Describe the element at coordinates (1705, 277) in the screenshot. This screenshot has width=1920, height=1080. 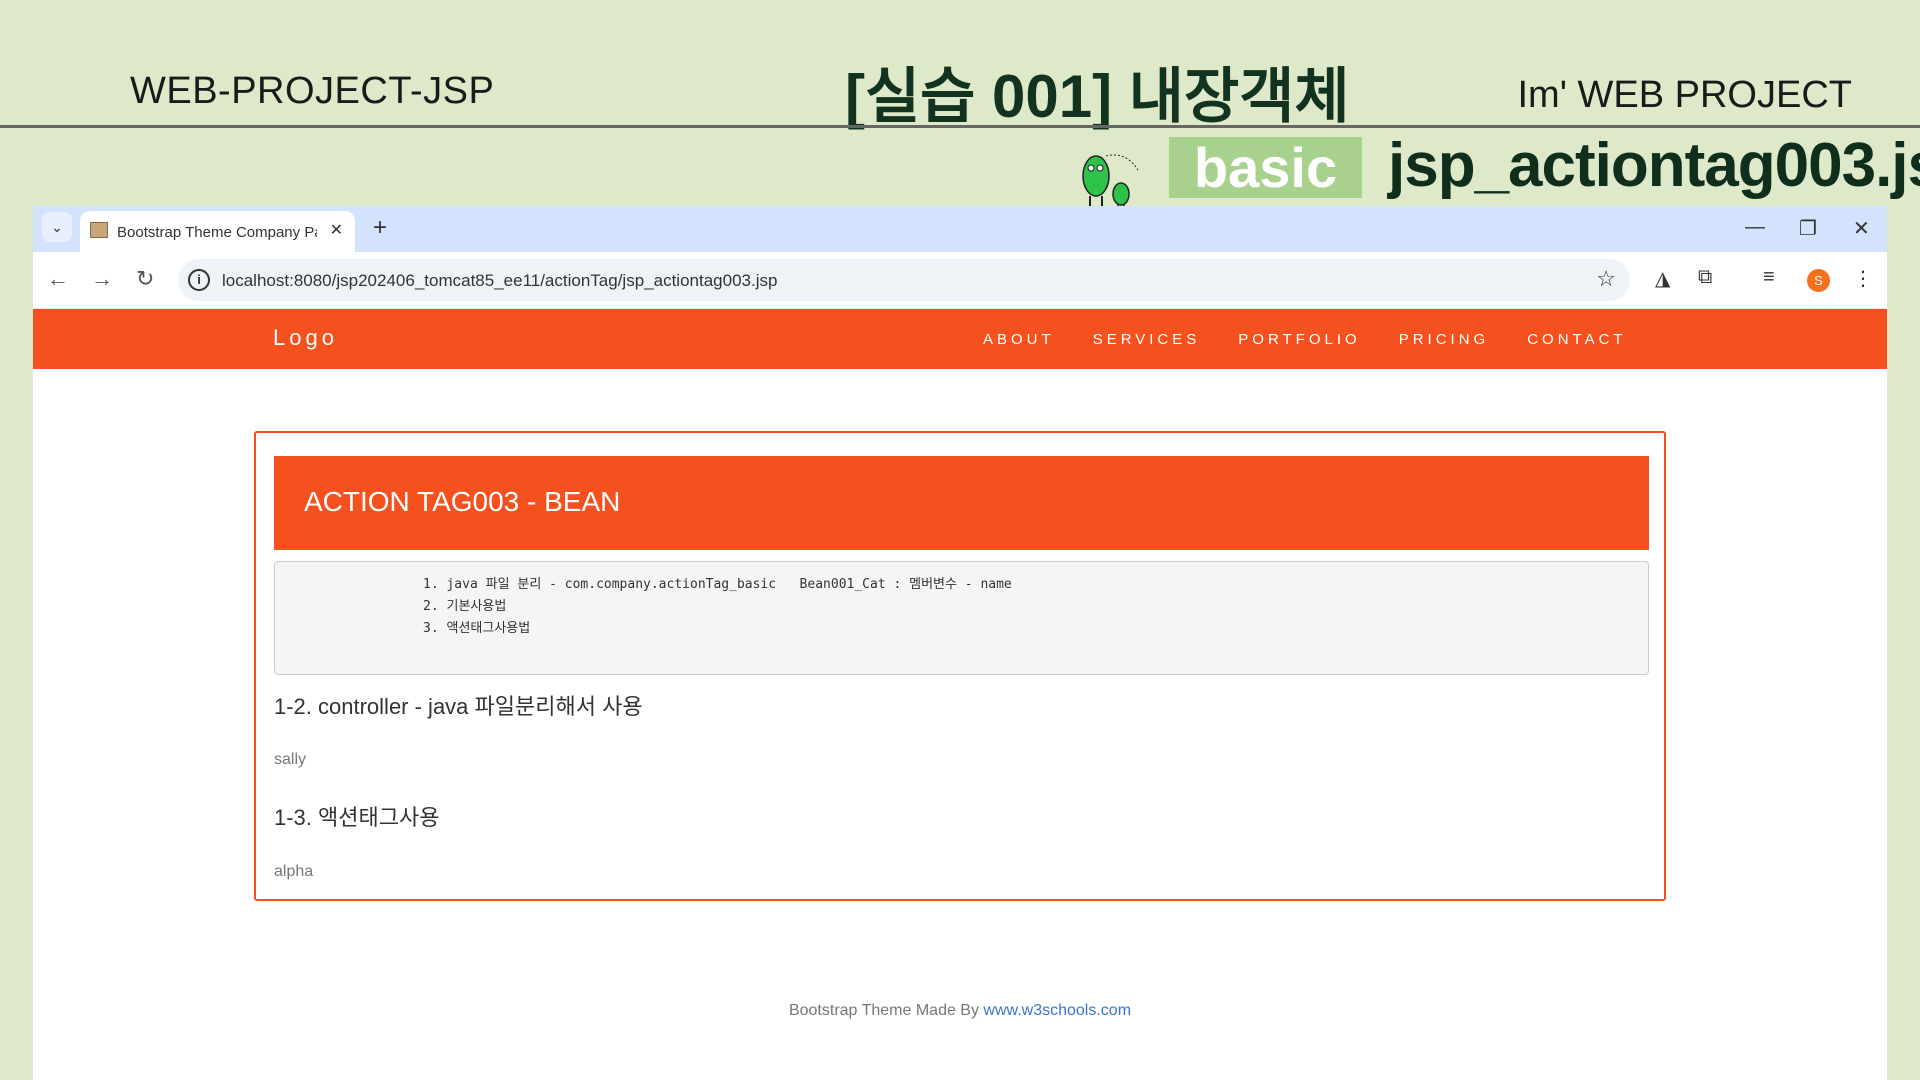
I see `extensions-puzzle-icon: ⧉` at that location.